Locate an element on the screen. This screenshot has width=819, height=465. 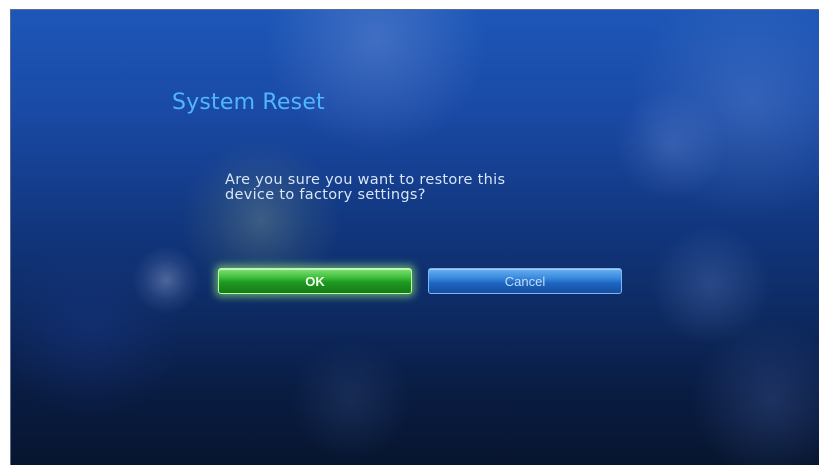
ok-button: OK is located at coordinates (315, 281).